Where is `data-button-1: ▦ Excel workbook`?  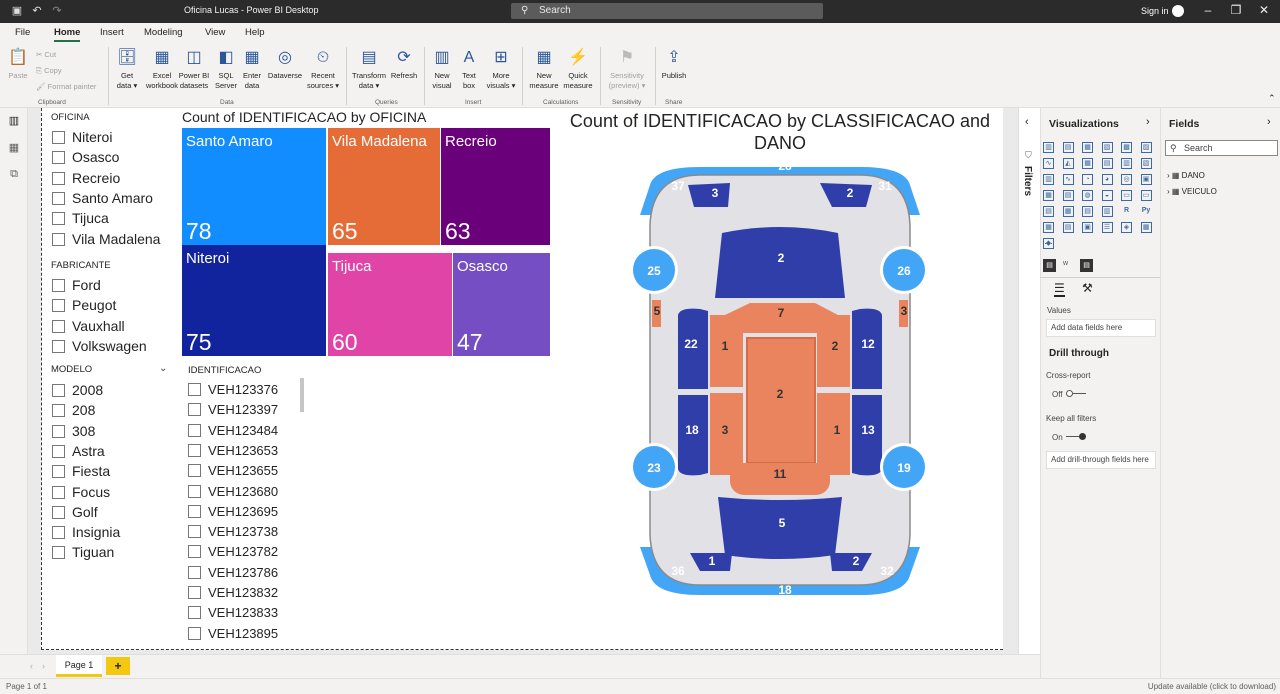
data-button-1: ▦ Excel workbook is located at coordinates (162, 69).